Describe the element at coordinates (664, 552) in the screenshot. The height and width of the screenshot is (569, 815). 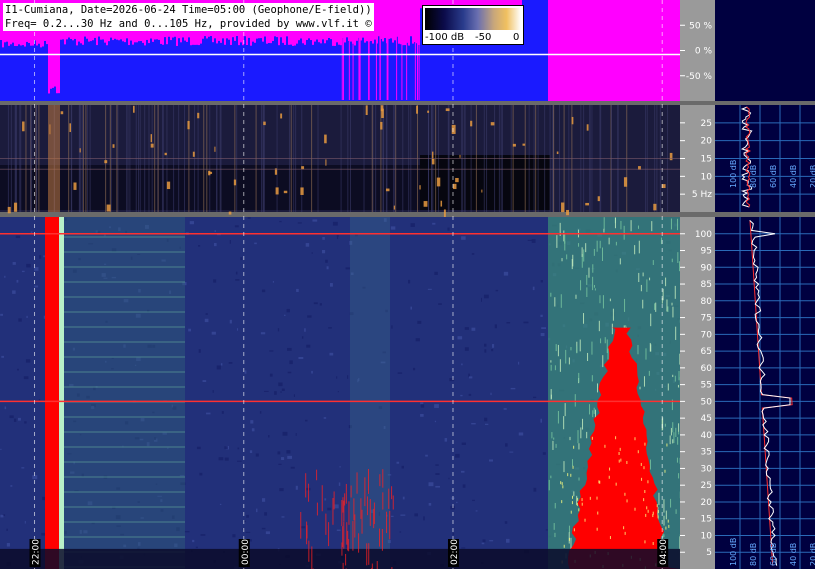
I see `time-tick-label: 04:00` at that location.